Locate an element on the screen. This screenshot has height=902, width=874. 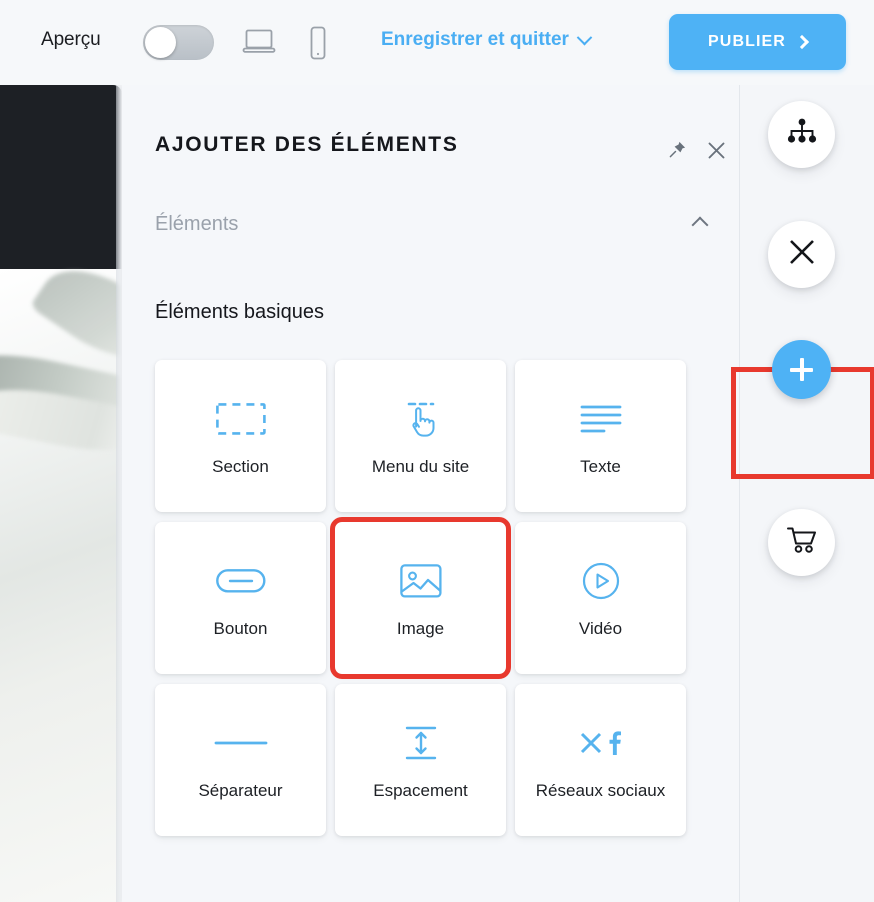
picture-icon is located at coordinates (420, 581).